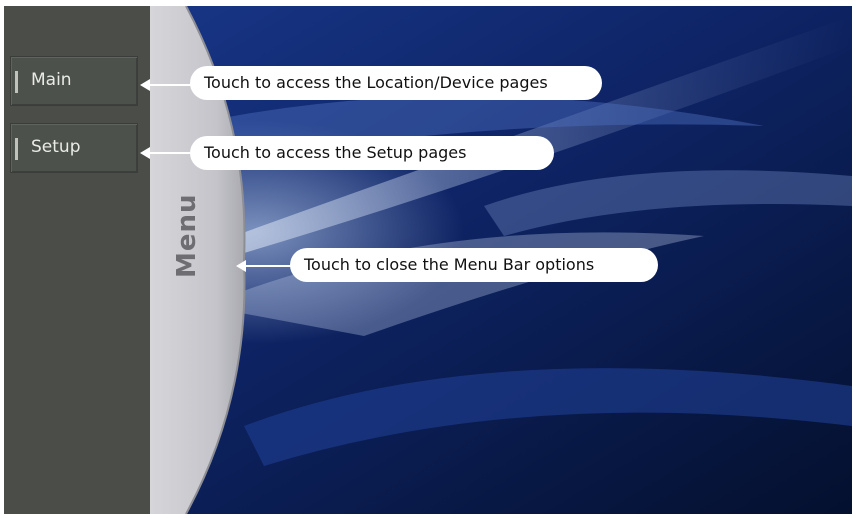  Describe the element at coordinates (74, 81) in the screenshot. I see `main-button: Main` at that location.